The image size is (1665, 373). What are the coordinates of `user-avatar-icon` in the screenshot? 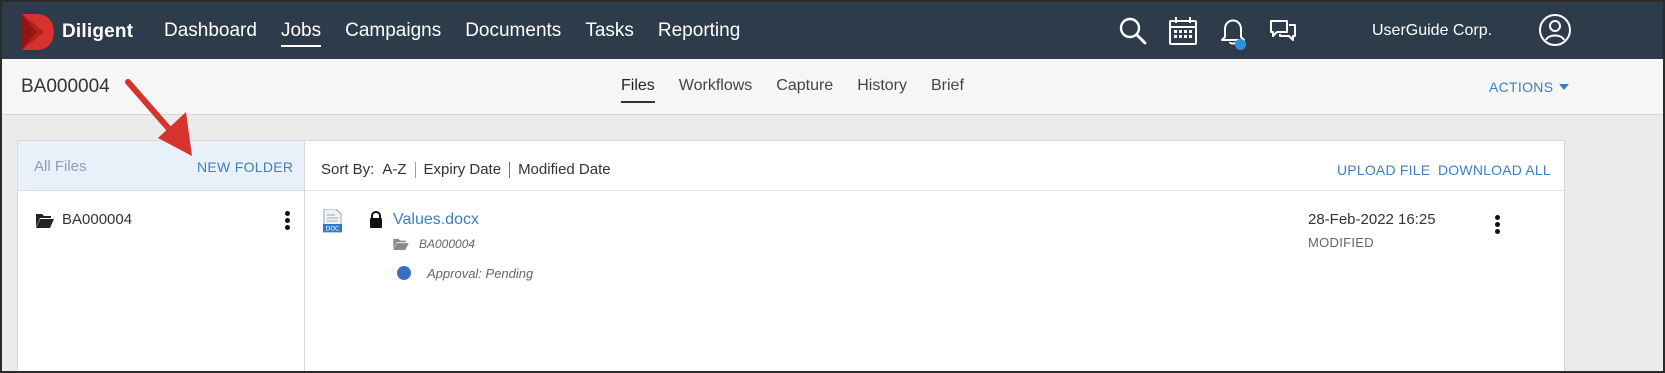 It's located at (1555, 30).